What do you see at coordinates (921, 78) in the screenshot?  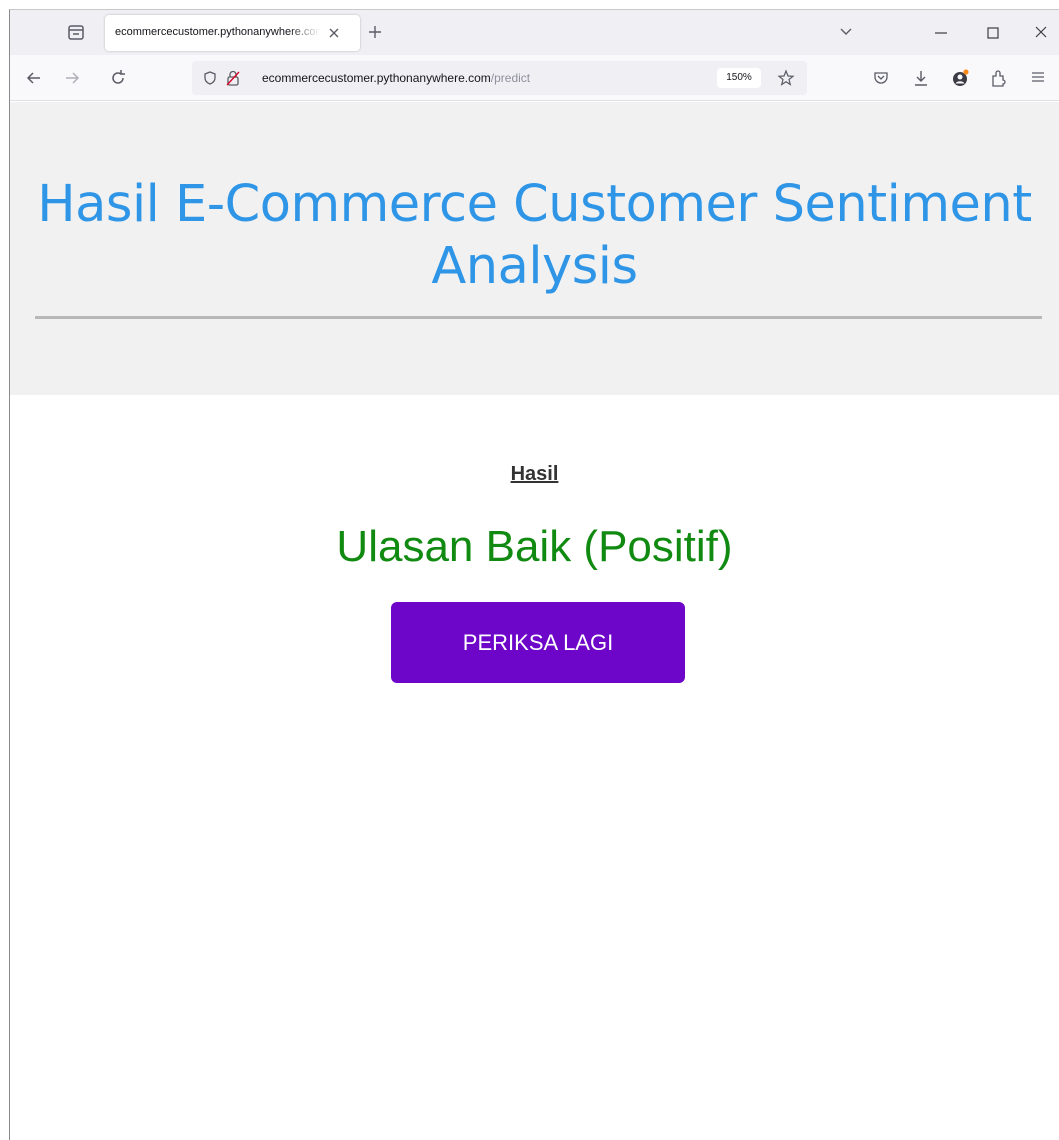 I see `download-icon` at bounding box center [921, 78].